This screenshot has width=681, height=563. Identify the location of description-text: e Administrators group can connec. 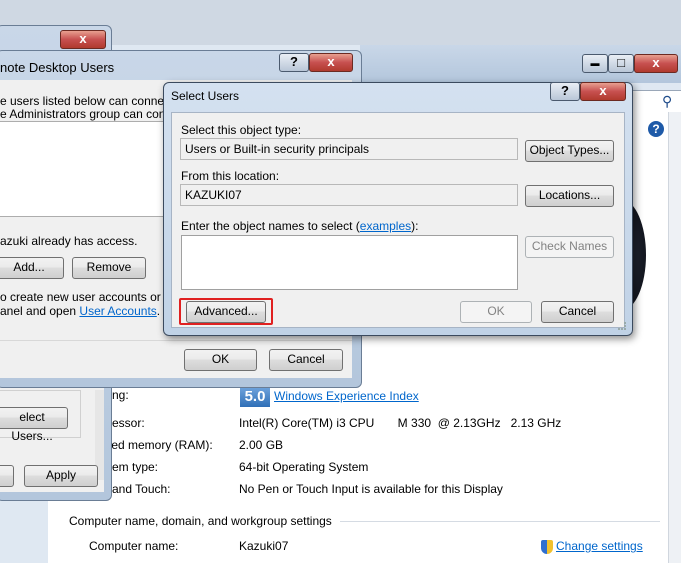
(92, 114).